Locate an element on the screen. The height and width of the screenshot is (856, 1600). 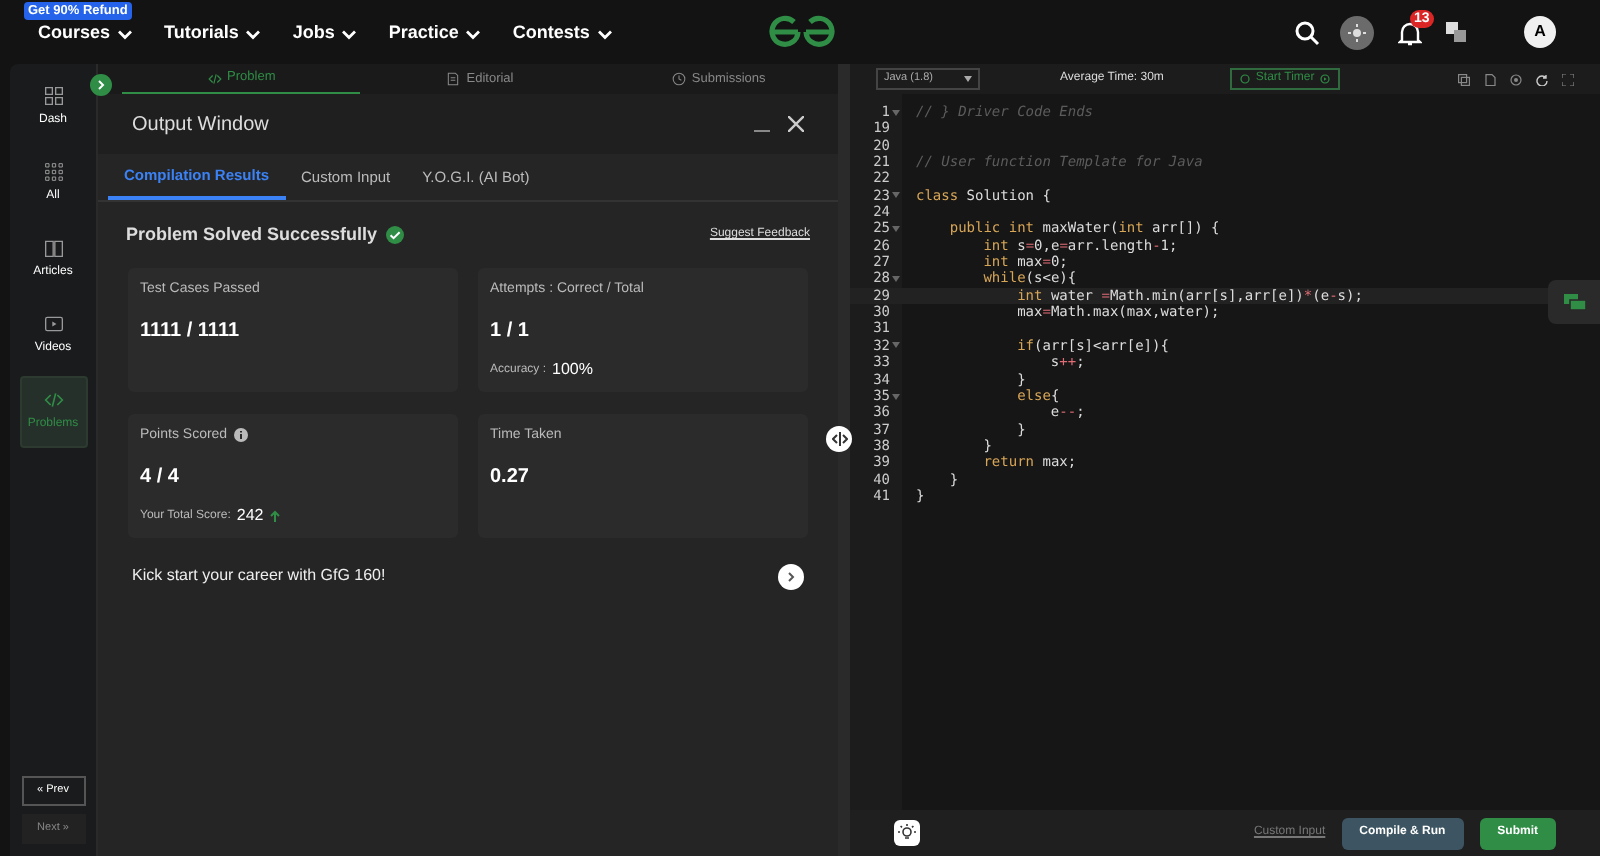
sub-value: 100% is located at coordinates (572, 370).